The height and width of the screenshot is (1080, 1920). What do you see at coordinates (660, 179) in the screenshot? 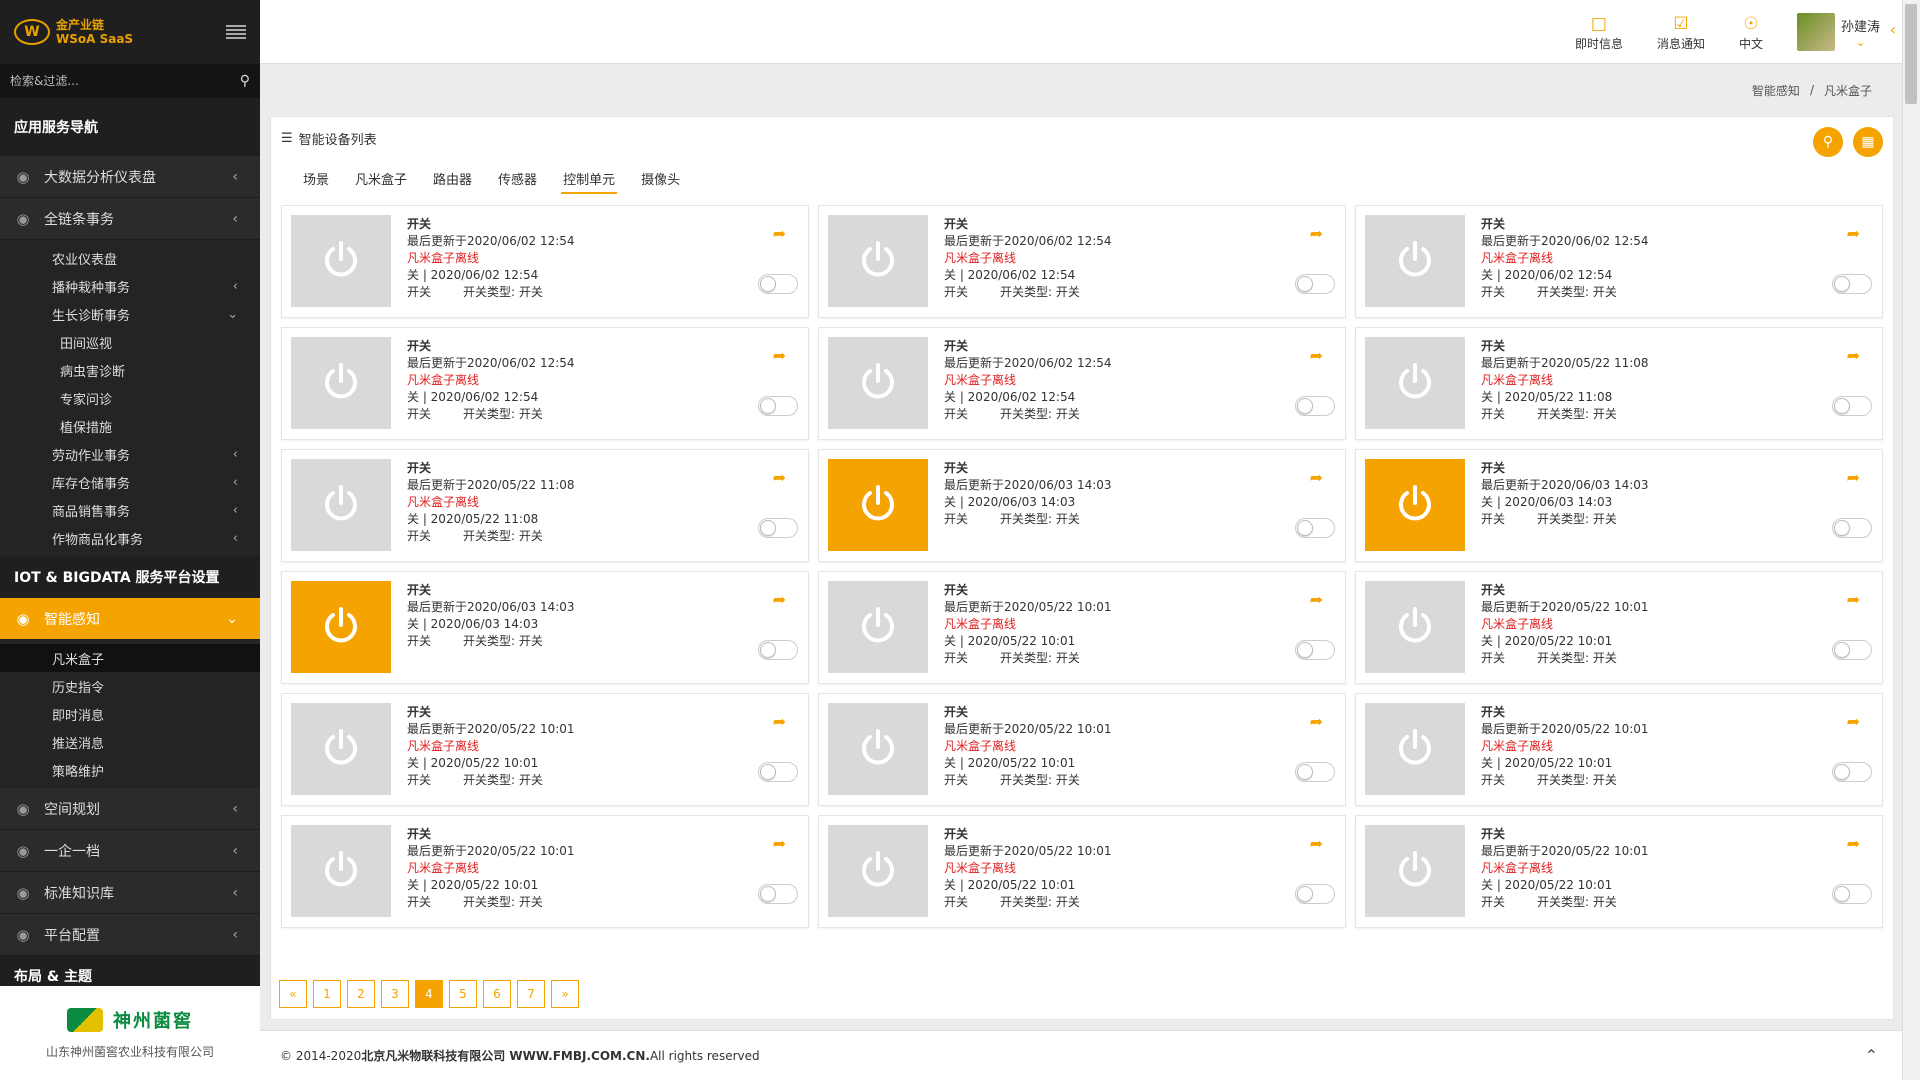
I see `tab-5: 摄像头` at bounding box center [660, 179].